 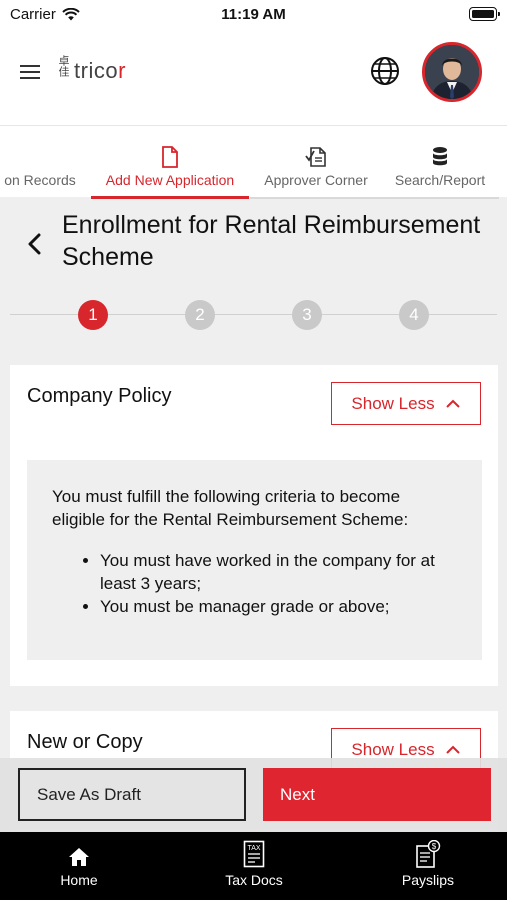 What do you see at coordinates (42, 162) in the screenshot?
I see `tab-application-records: on Records` at bounding box center [42, 162].